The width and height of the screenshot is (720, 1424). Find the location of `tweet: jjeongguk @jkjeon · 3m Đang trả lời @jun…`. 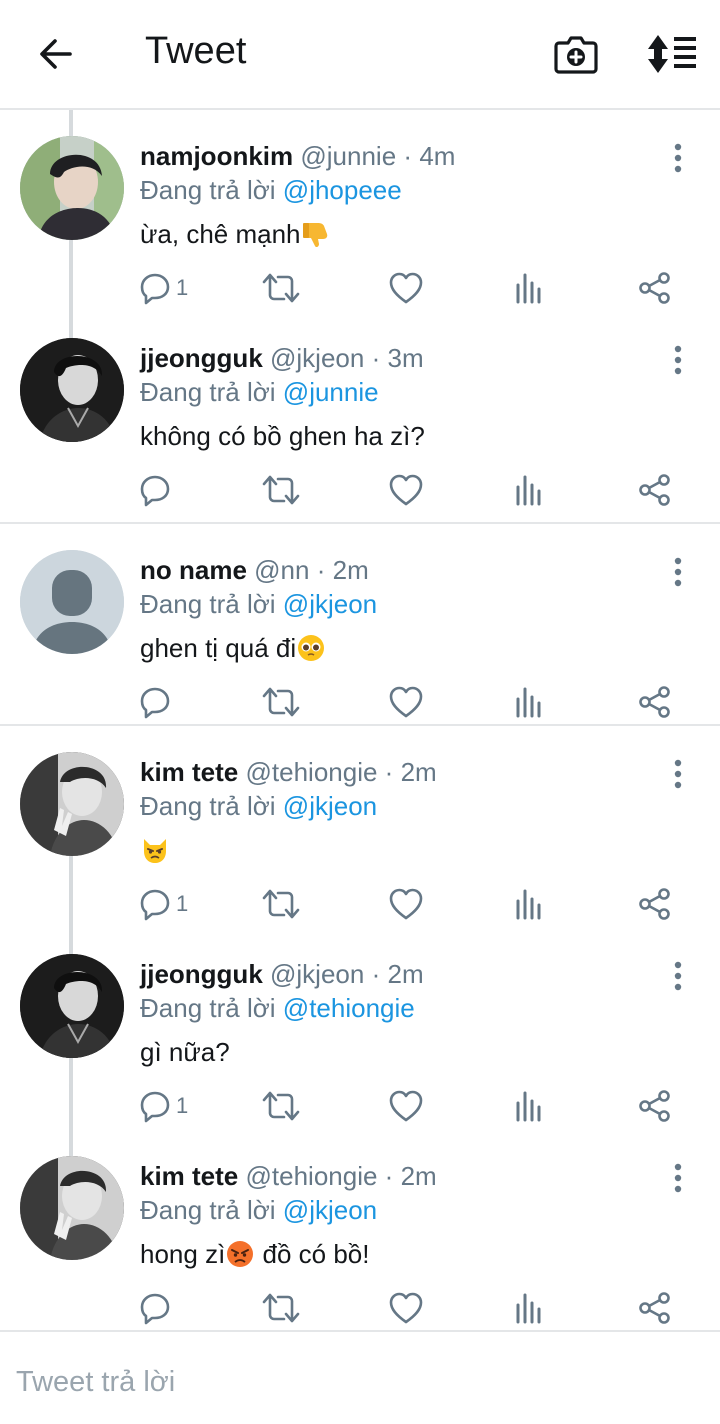

tweet: jjeongguk @jkjeon · 3m Đang trả lời @jun… is located at coordinates (360, 413).